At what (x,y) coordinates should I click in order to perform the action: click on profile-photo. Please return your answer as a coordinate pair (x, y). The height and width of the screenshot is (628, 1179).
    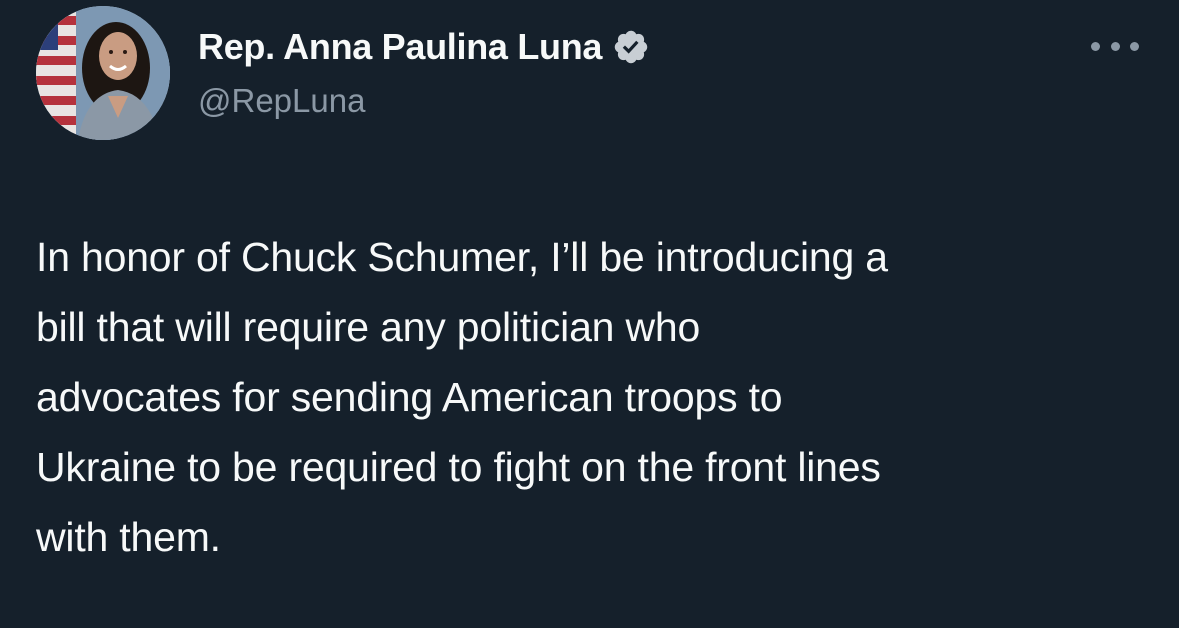
    Looking at the image, I should click on (103, 73).